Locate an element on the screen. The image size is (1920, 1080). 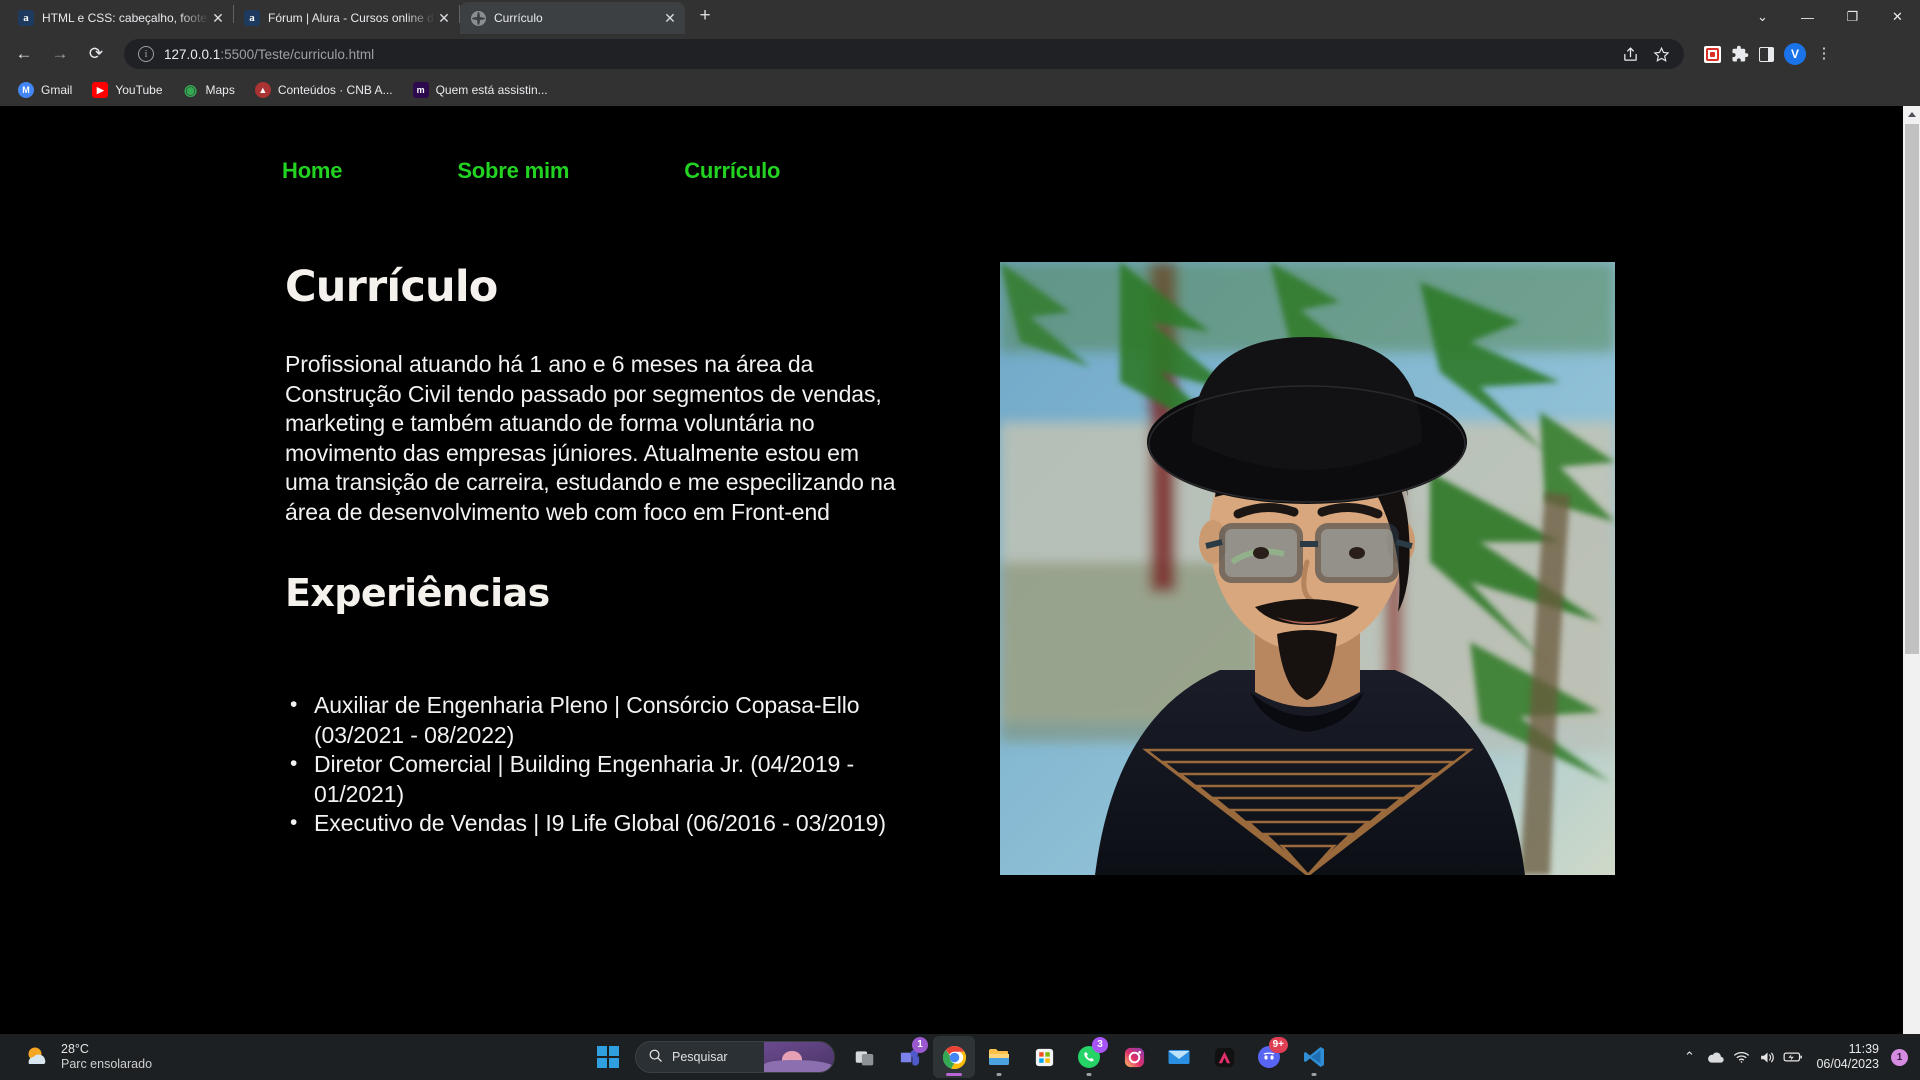
clock: 11:39 06/04/2023 is located at coordinates (1848, 1057).